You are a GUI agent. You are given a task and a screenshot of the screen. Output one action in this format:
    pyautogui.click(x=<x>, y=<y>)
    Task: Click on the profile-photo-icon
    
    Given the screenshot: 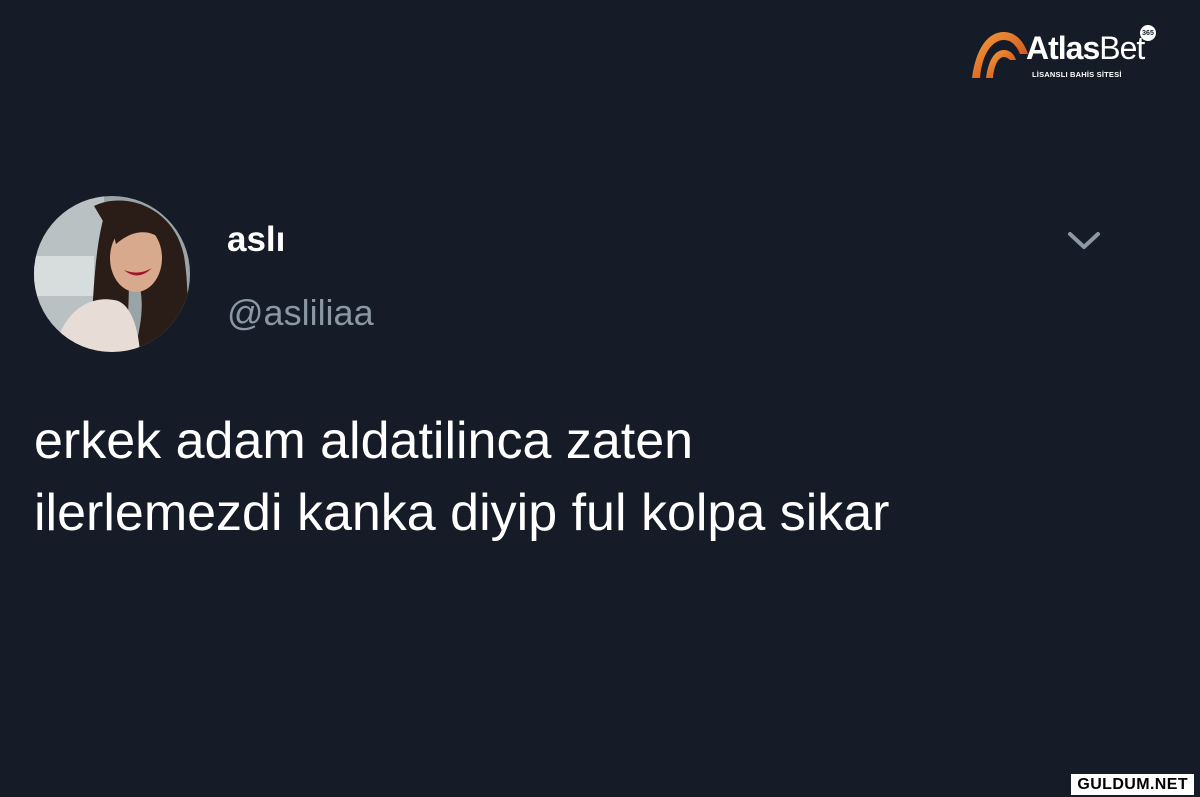 What is the action you would take?
    pyautogui.click(x=112, y=274)
    